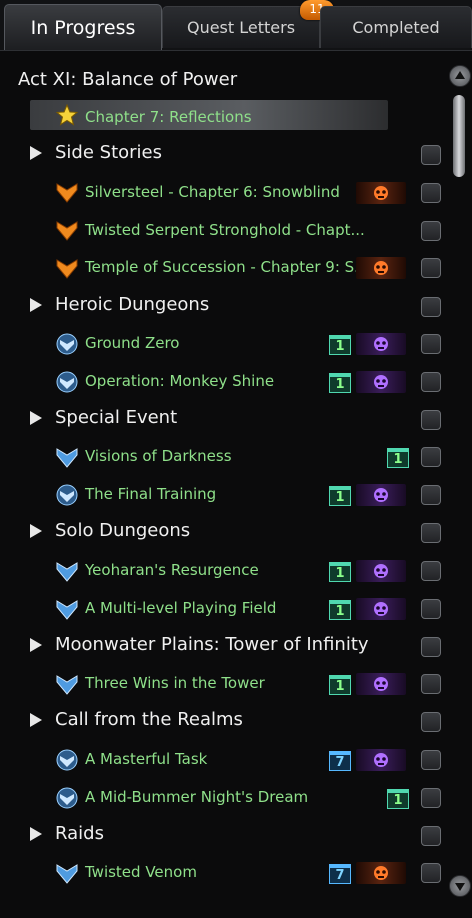 This screenshot has width=472, height=918. Describe the element at coordinates (150, 494) in the screenshot. I see `quest-the-final-training: The Final Training` at that location.